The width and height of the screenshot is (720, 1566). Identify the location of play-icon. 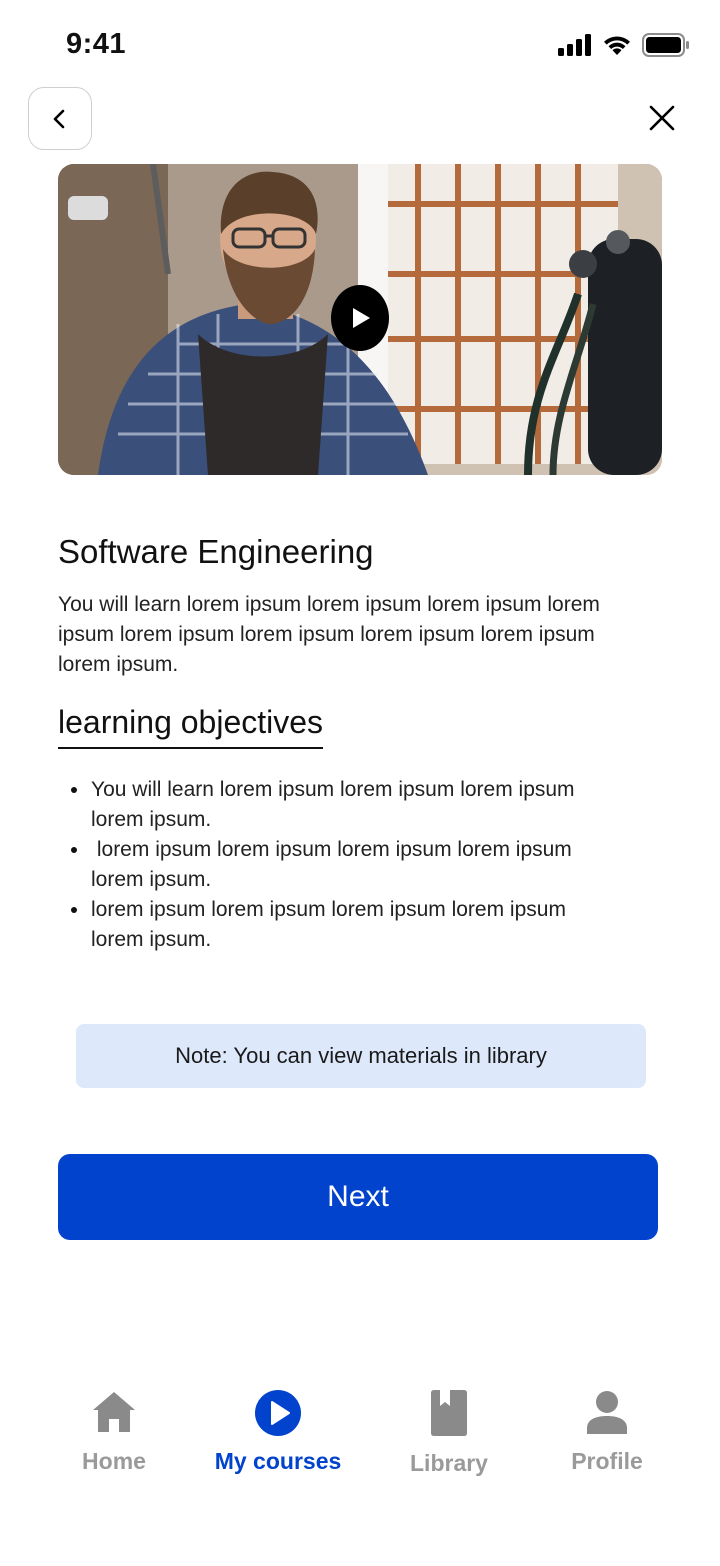
(361, 318).